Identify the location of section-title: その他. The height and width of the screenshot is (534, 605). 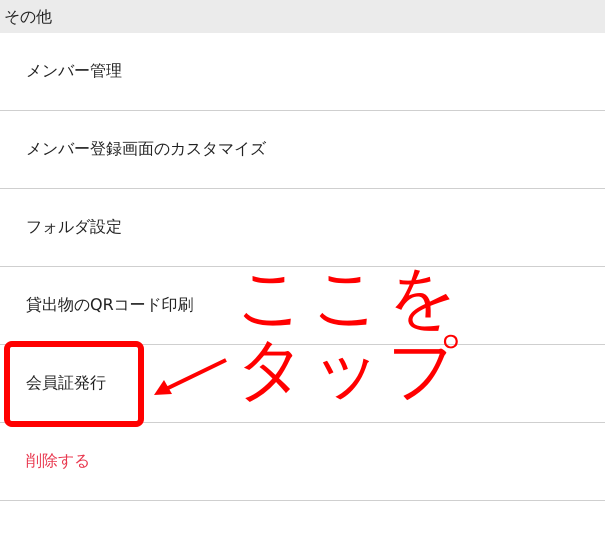
(27, 17).